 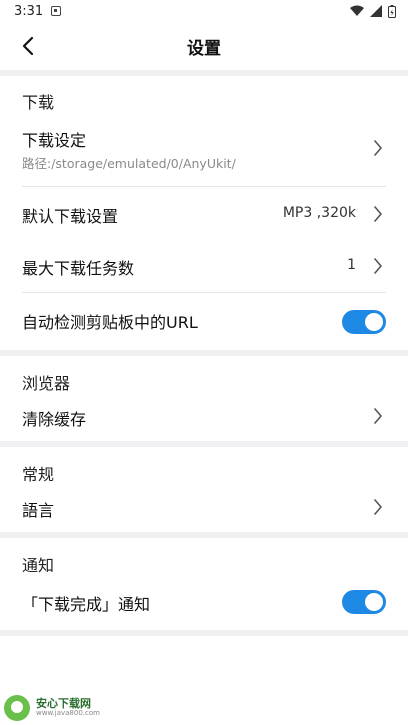 I want to click on watermark-url: www.java800.com, so click(x=68, y=713).